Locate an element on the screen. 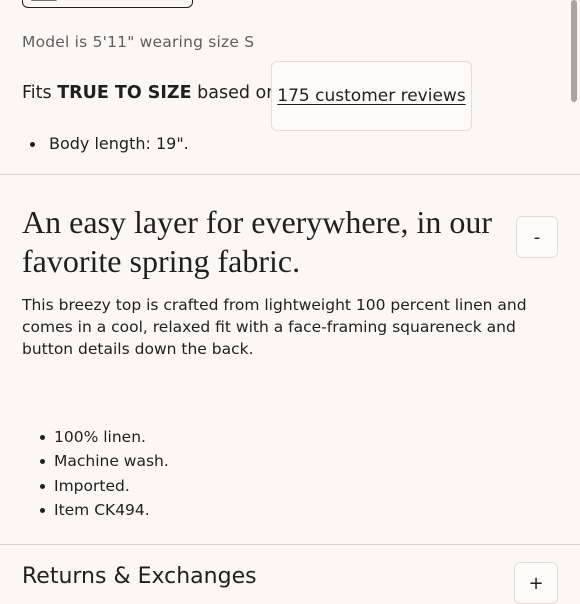 The image size is (580, 604). list-item: Body length: 19". is located at coordinates (105, 144).